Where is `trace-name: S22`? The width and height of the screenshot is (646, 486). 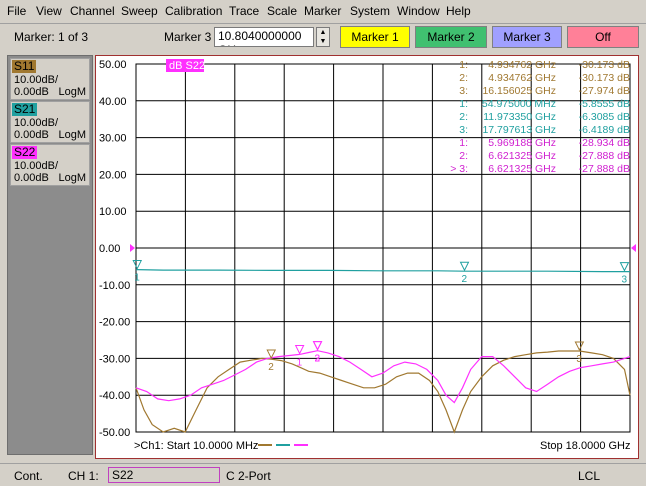
trace-name: S22 is located at coordinates (25, 152).